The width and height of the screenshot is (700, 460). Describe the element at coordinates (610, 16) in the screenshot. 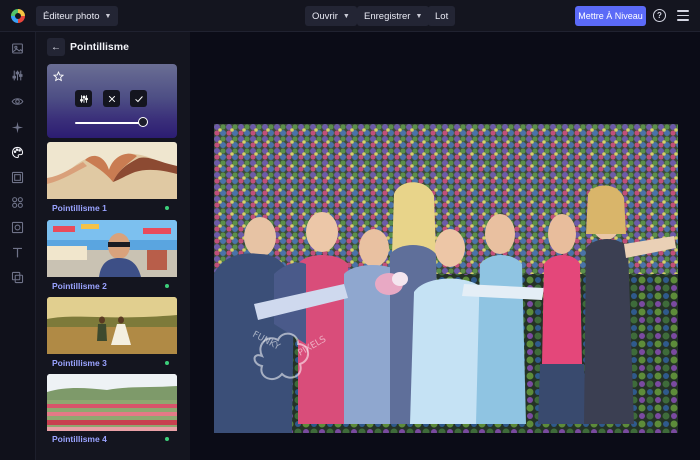

I see `upgrade-button: Mettre À Niveau` at that location.